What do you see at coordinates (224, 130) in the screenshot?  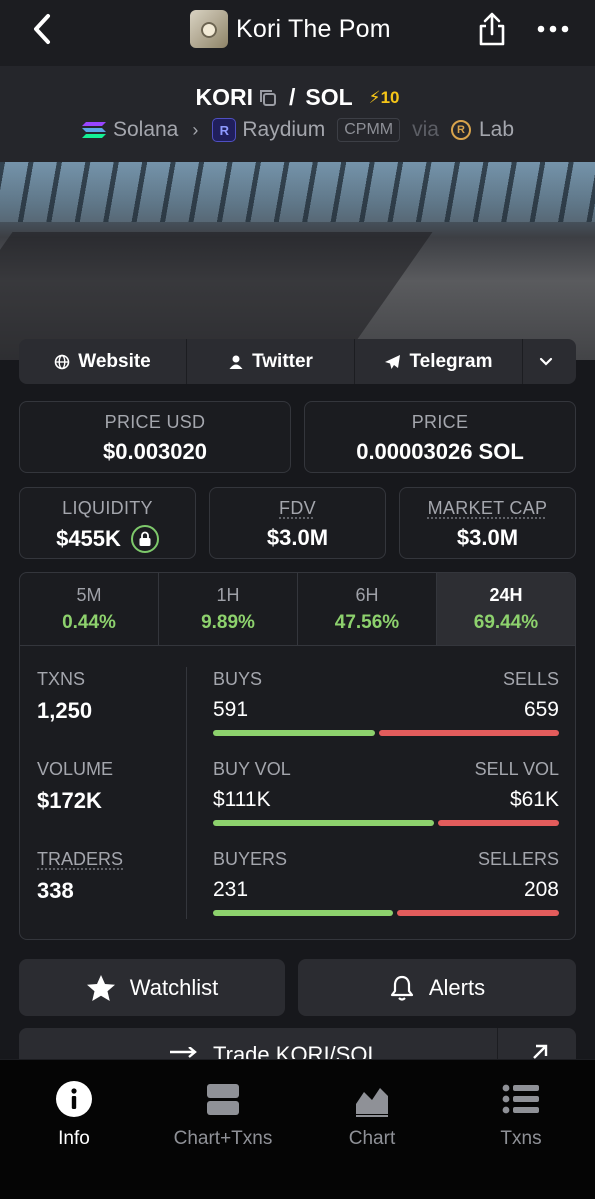 I see `raydium-logo-icon: R` at bounding box center [224, 130].